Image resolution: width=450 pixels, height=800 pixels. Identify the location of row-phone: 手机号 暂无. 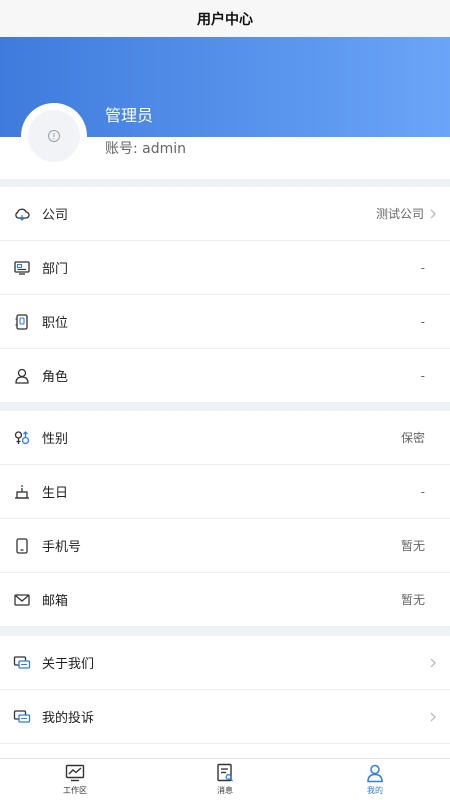
(225, 546).